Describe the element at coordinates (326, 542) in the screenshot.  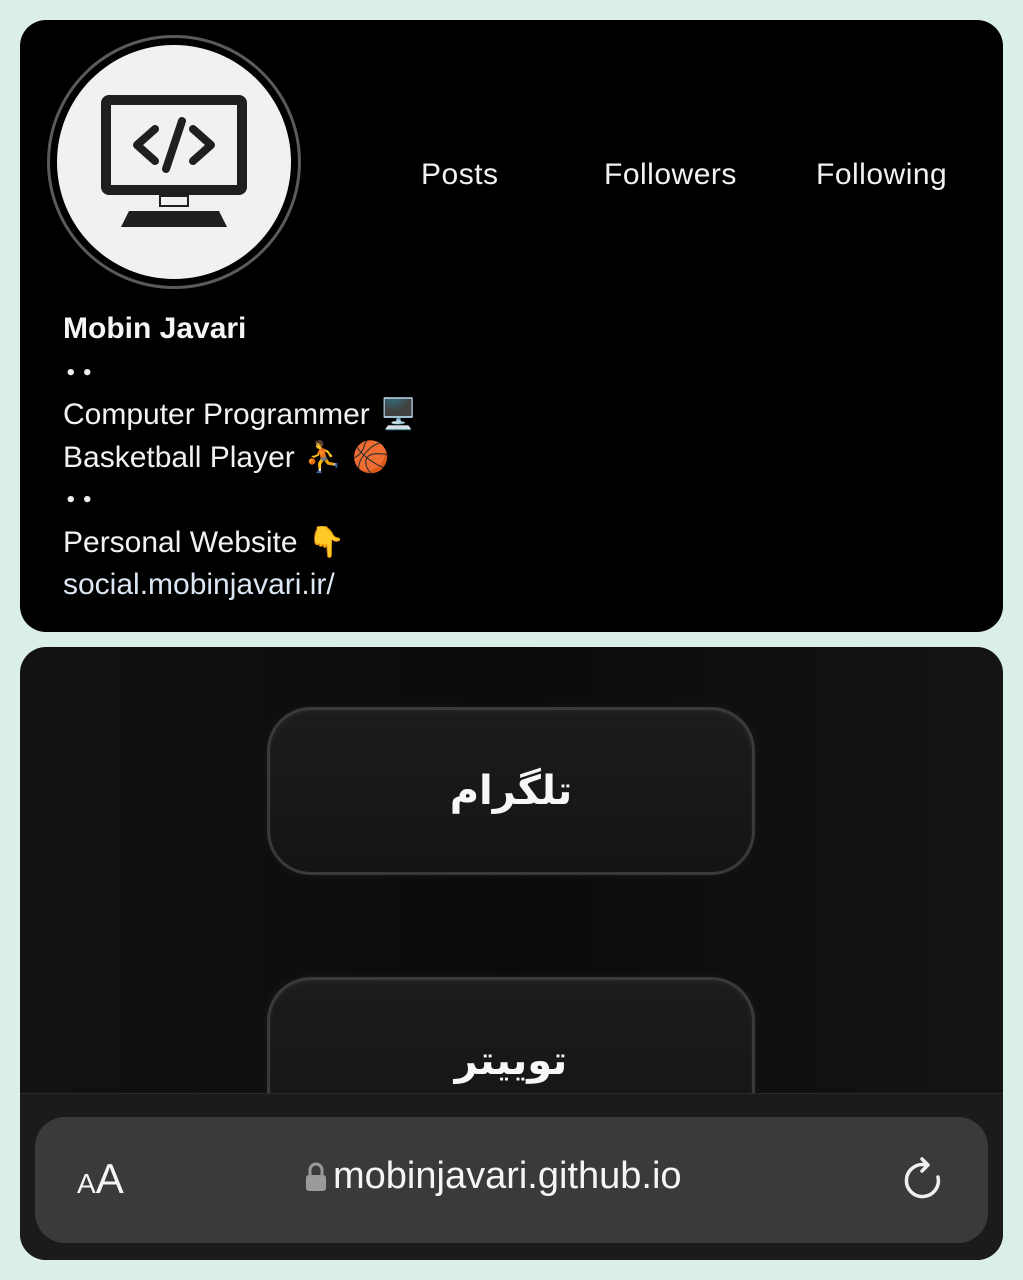
I see `pointing-down-icon: 👇` at that location.